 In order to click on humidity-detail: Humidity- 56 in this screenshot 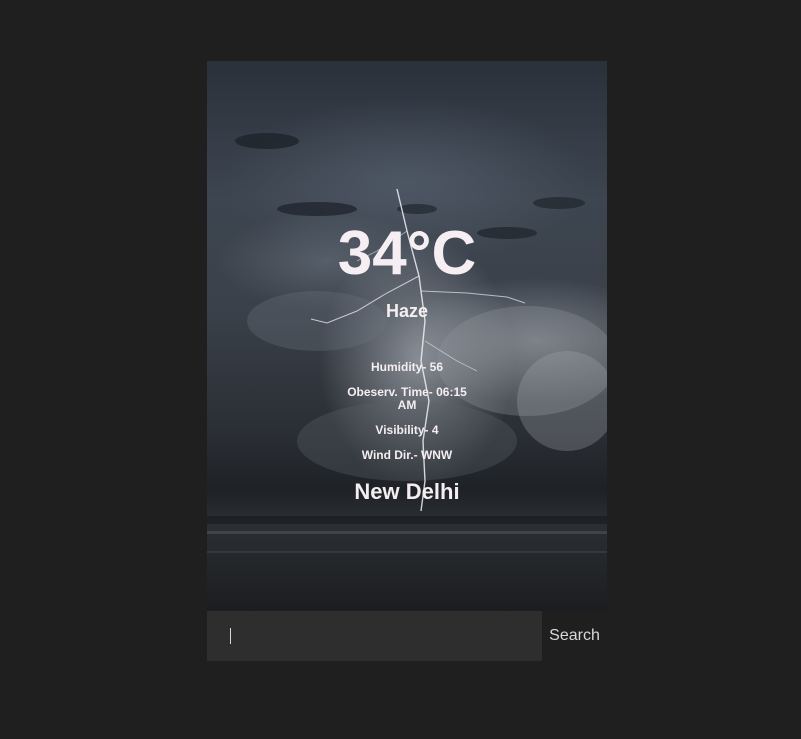, I will do `click(406, 367)`.